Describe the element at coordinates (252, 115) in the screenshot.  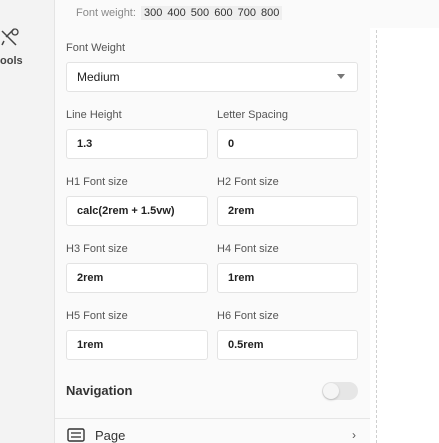
I see `letter-spacing-label: Letter Spacing` at that location.